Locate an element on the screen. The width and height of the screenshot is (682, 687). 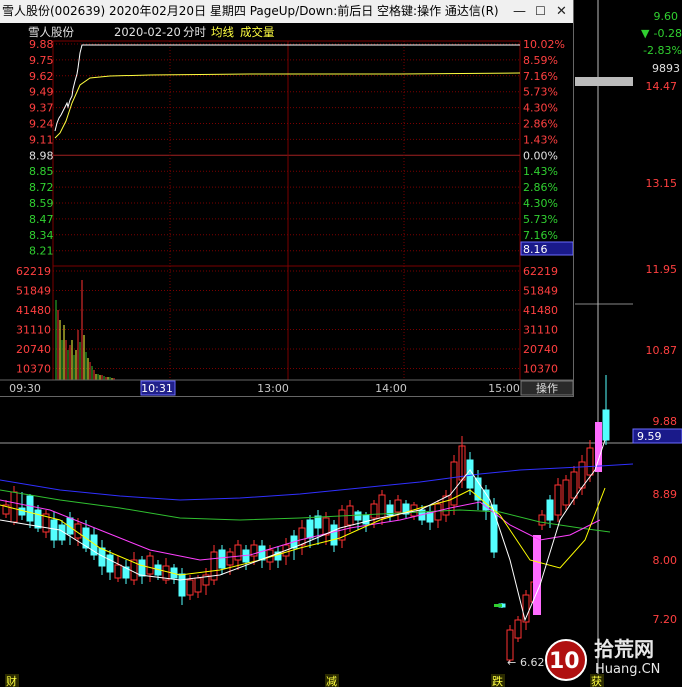
maximize-button: ☐ is located at coordinates (540, 11).